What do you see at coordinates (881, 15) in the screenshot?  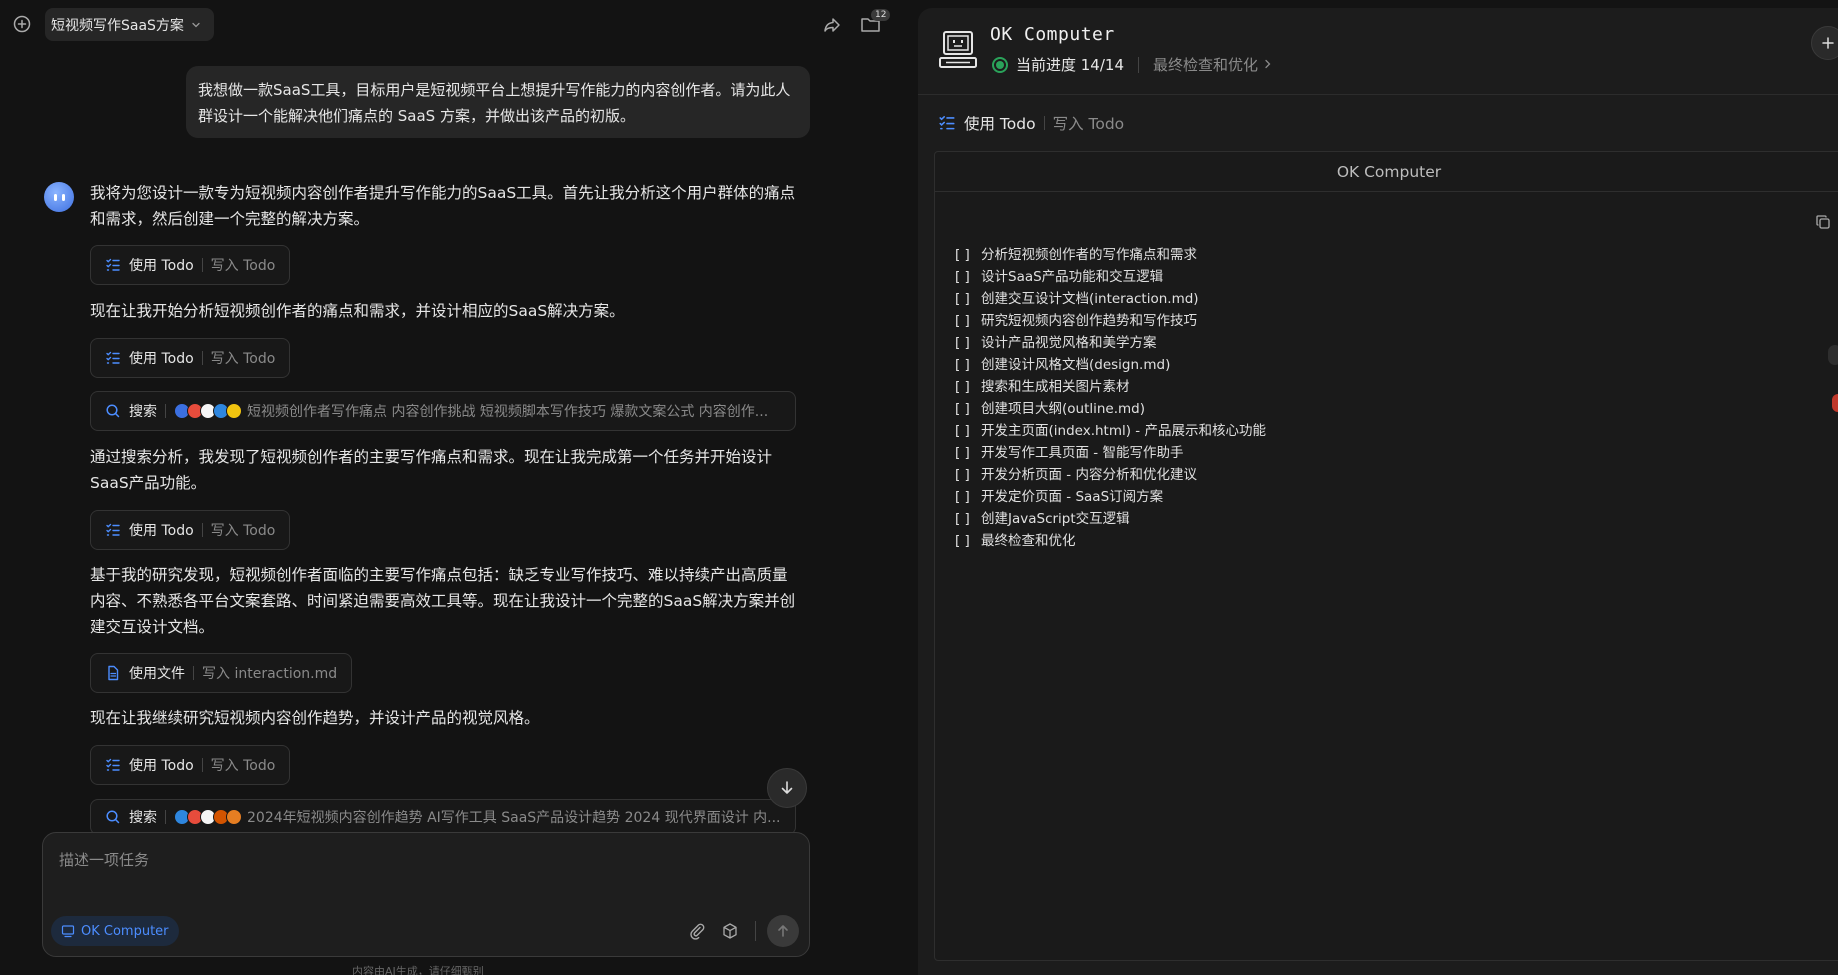 I see `folder-count-badge: 12` at bounding box center [881, 15].